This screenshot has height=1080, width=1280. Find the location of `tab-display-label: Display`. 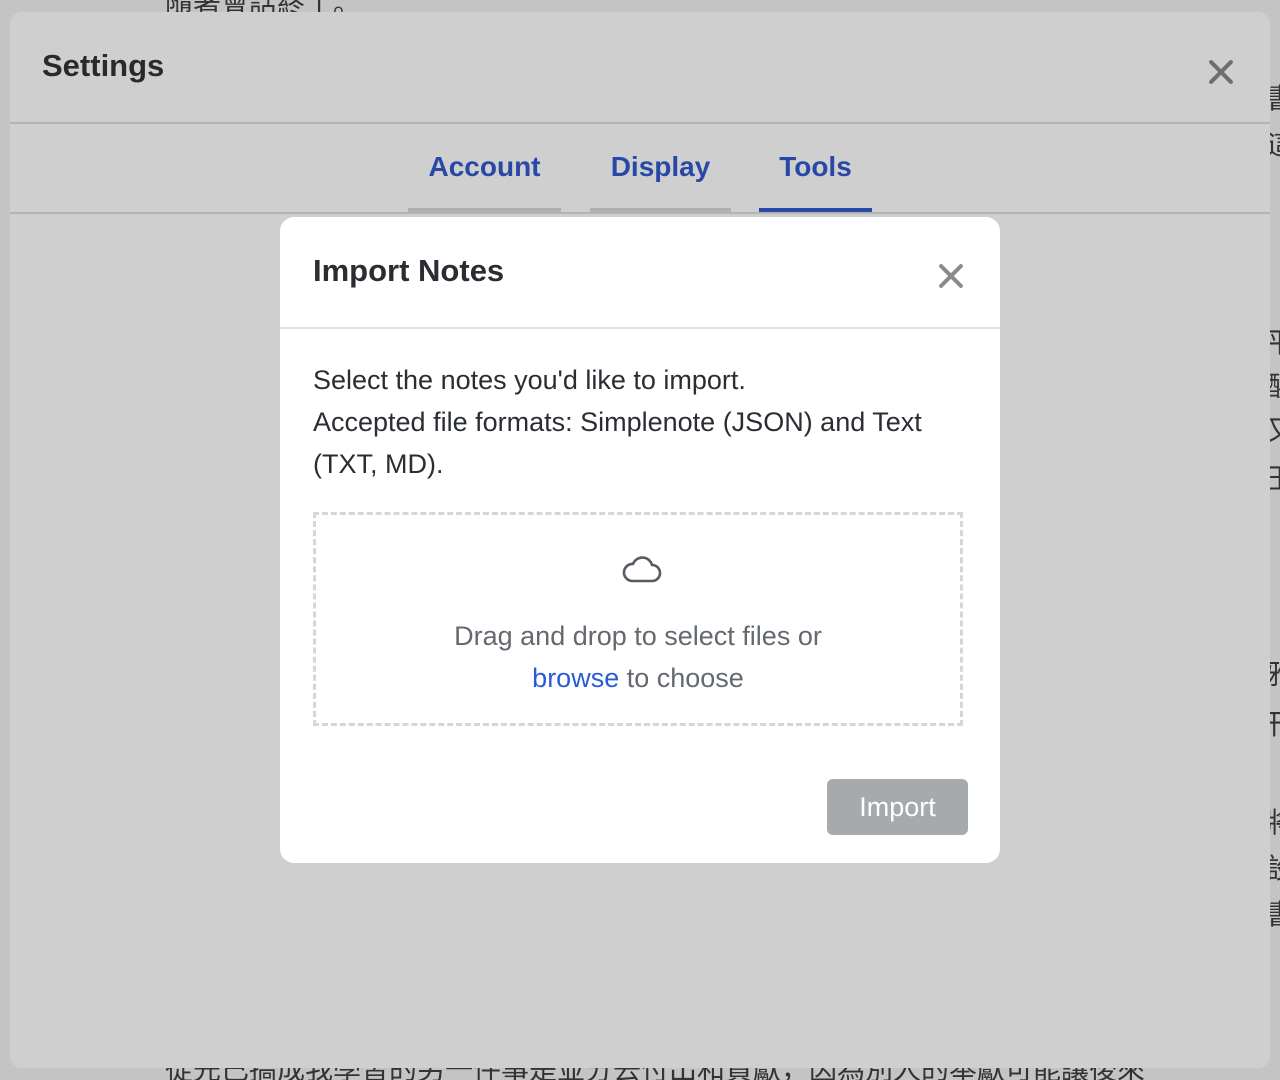

tab-display-label: Display is located at coordinates (660, 166).